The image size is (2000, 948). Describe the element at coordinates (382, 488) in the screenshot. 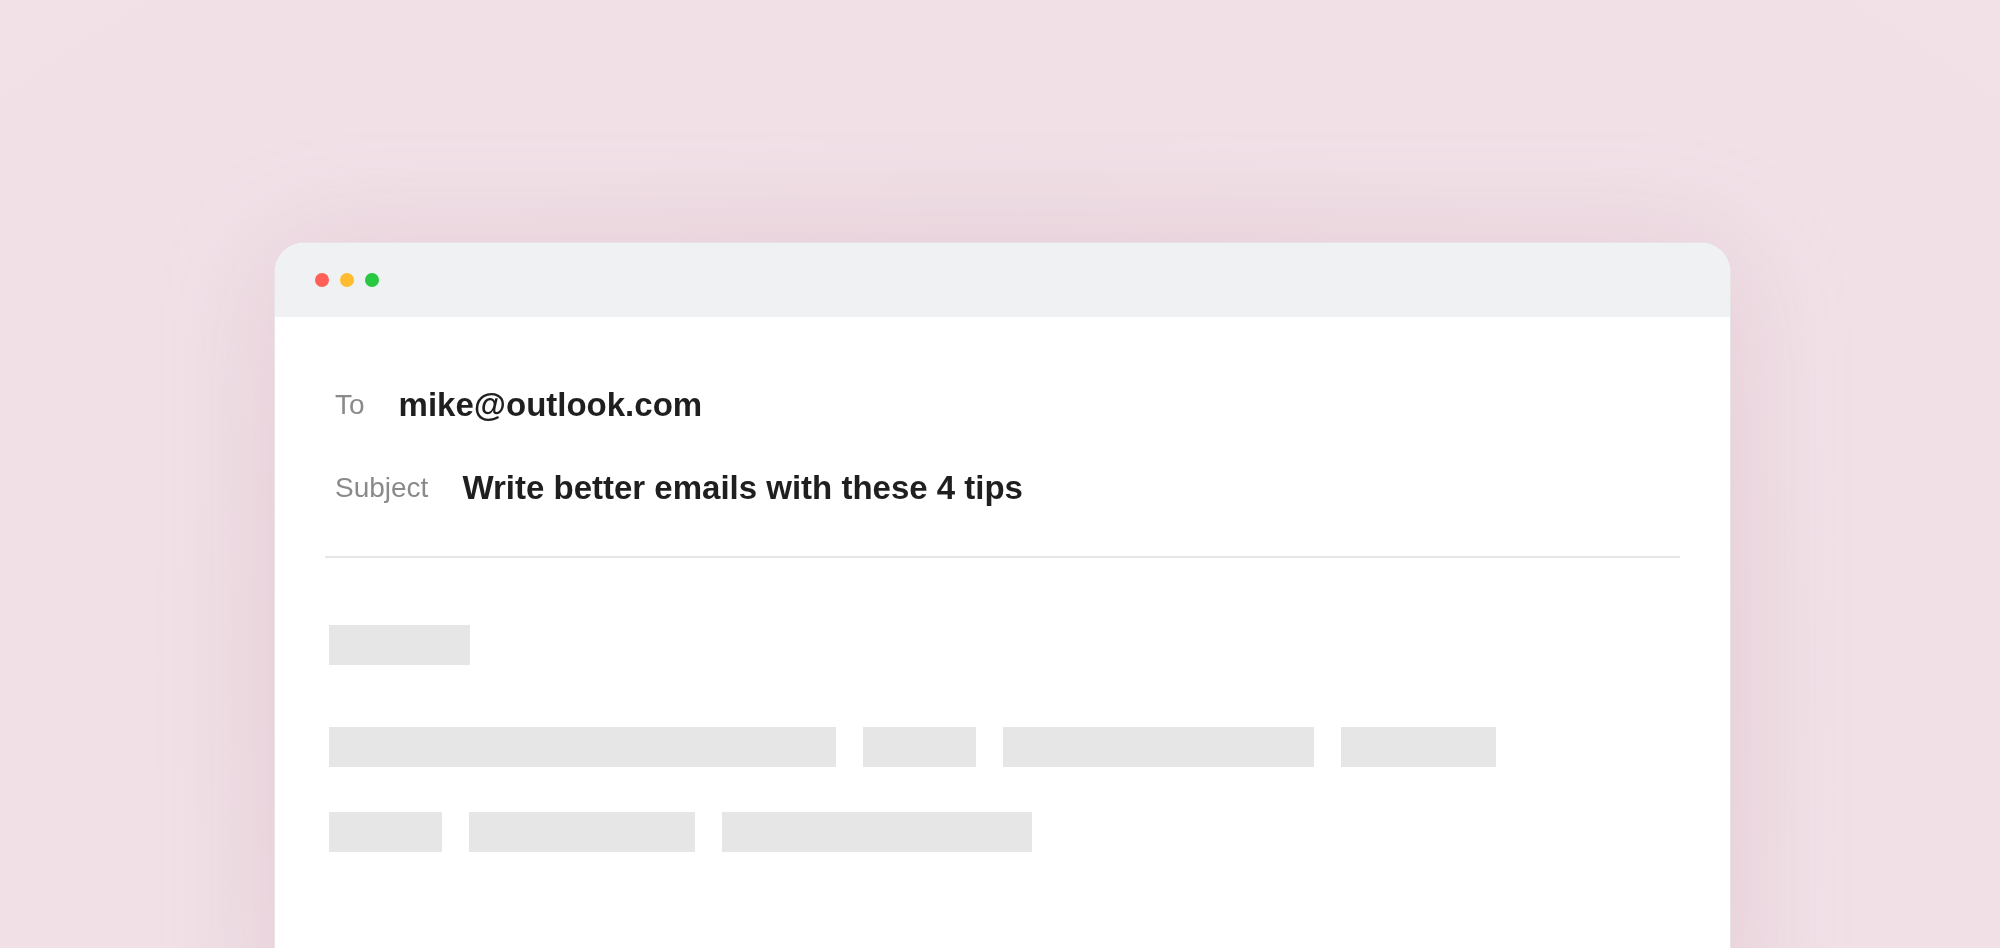

I see `field-label: Subject` at that location.